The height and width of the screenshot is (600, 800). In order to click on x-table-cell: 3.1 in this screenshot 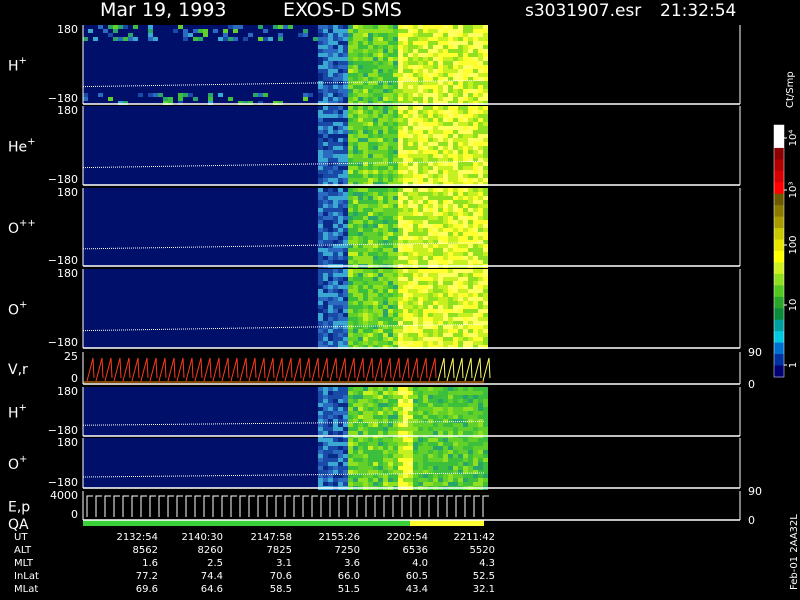, I will do `click(284, 563)`.